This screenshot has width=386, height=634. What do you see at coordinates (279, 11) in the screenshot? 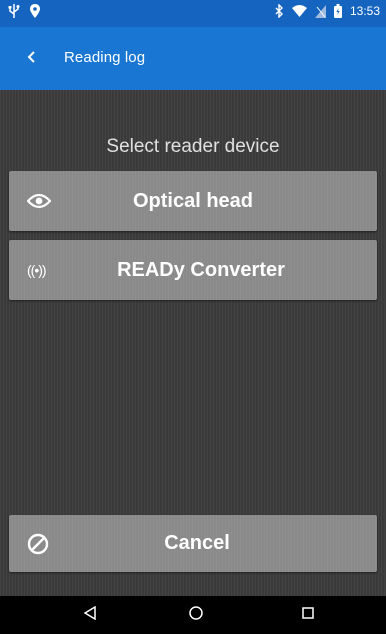
I see `bluetooth-icon` at bounding box center [279, 11].